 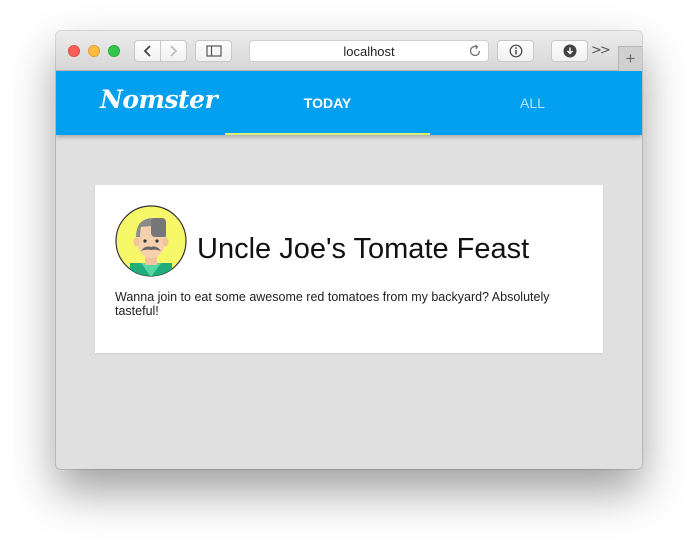 What do you see at coordinates (601, 50) in the screenshot?
I see `double-chevron-right-icon: >>` at bounding box center [601, 50].